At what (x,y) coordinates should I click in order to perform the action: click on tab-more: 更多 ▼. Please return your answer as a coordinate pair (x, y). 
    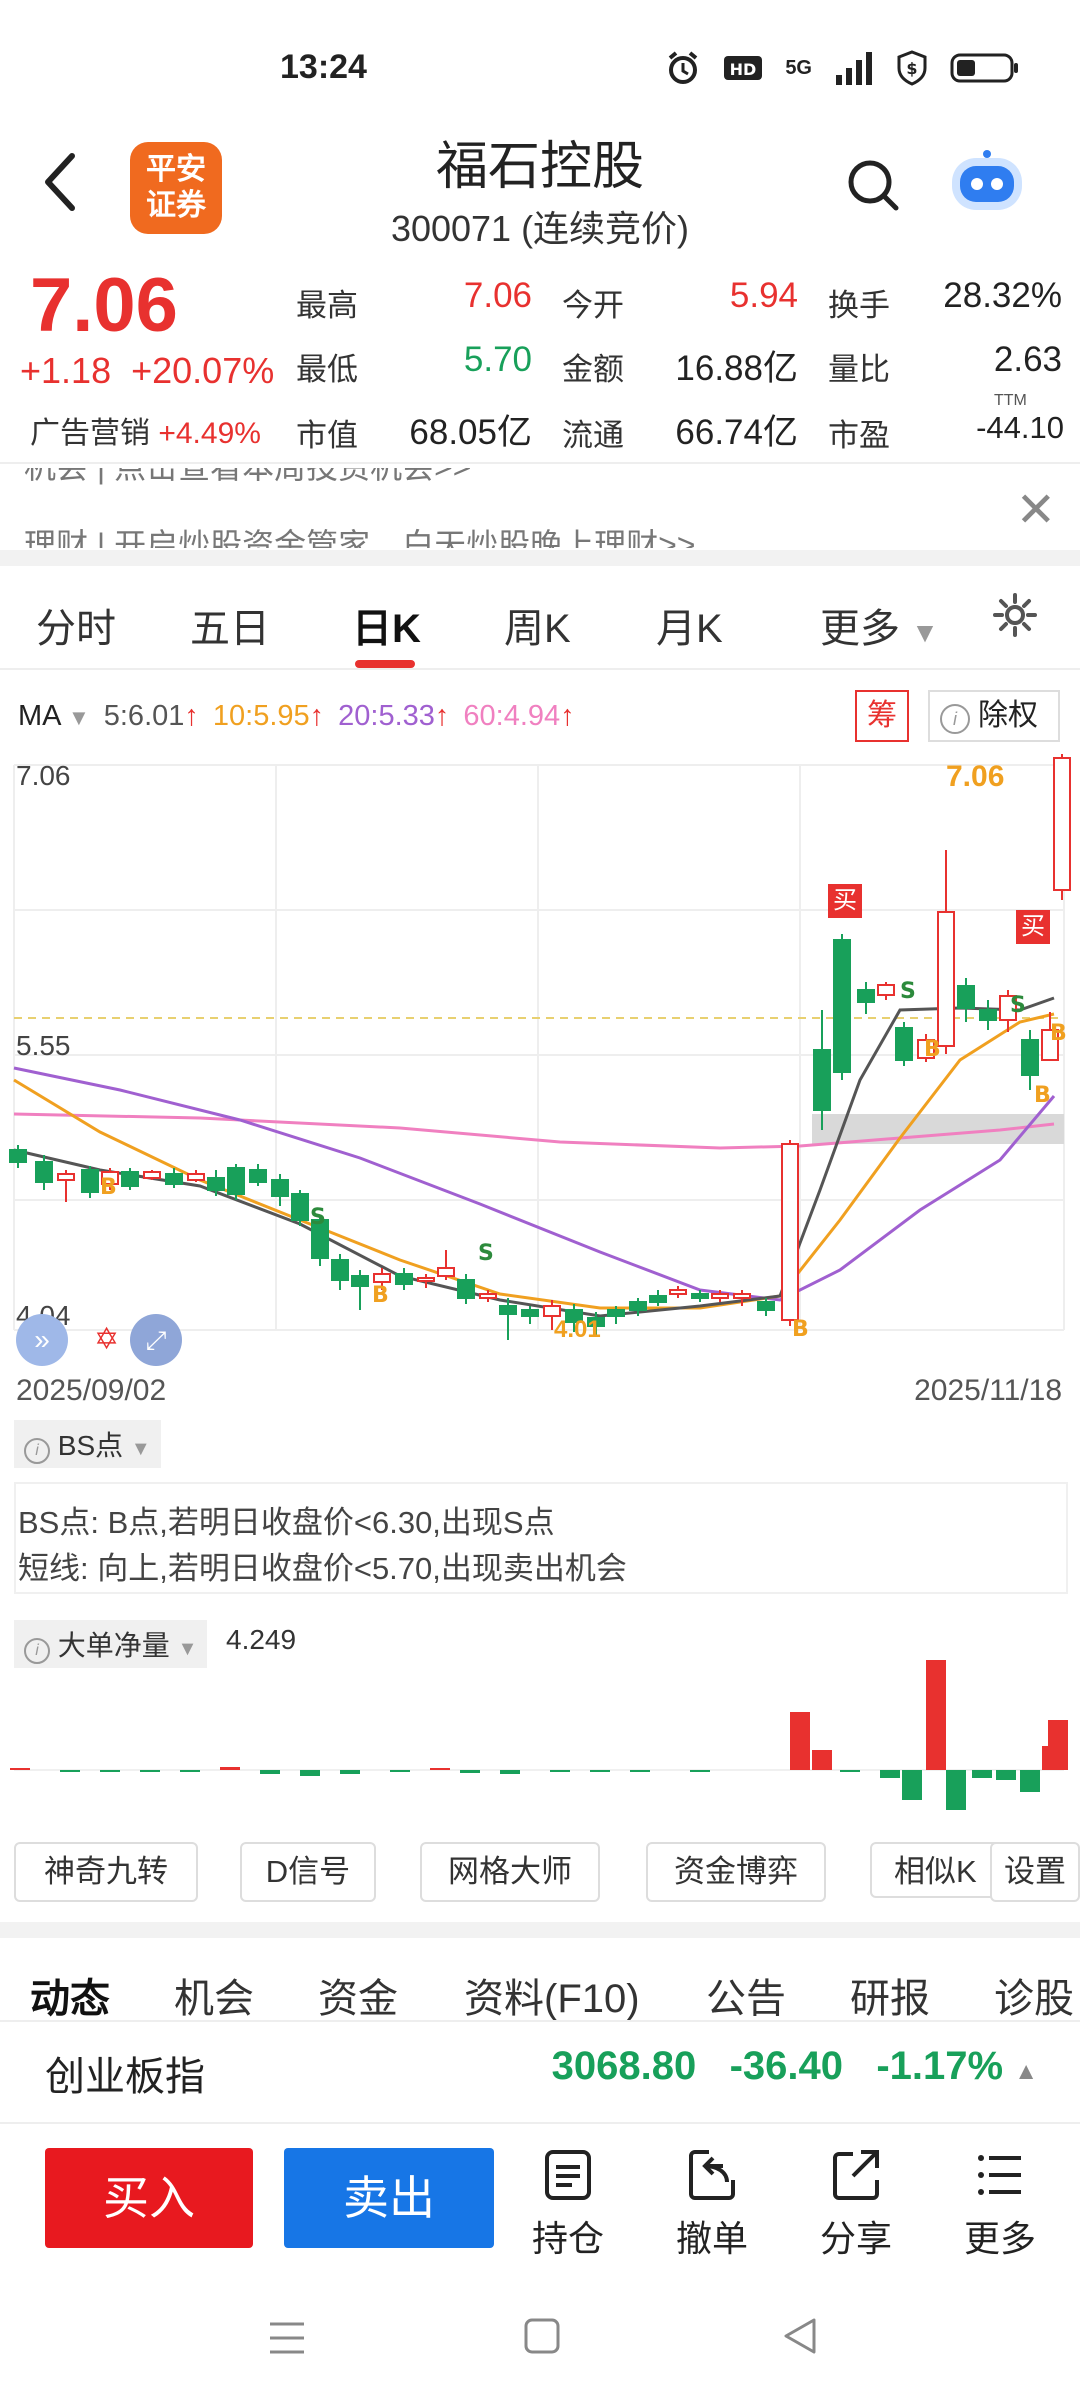
    Looking at the image, I should click on (879, 625).